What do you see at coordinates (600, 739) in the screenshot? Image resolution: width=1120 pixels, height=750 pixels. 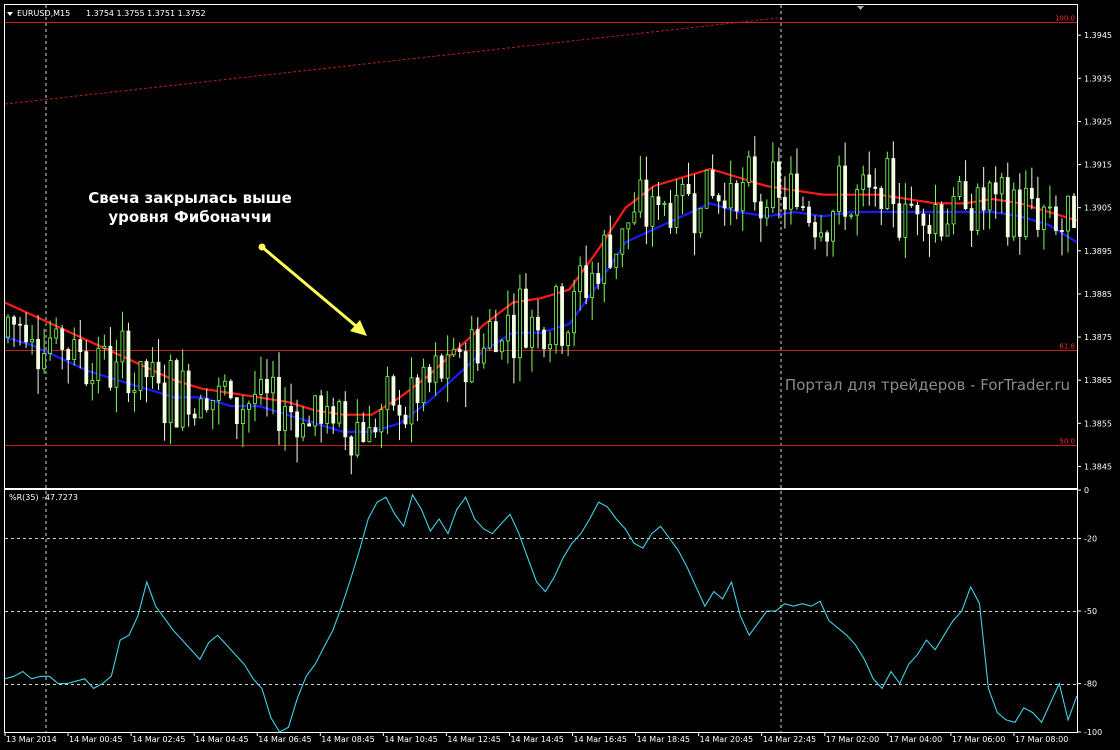 I see `time-tick-label: 14 Mar 16:45` at bounding box center [600, 739].